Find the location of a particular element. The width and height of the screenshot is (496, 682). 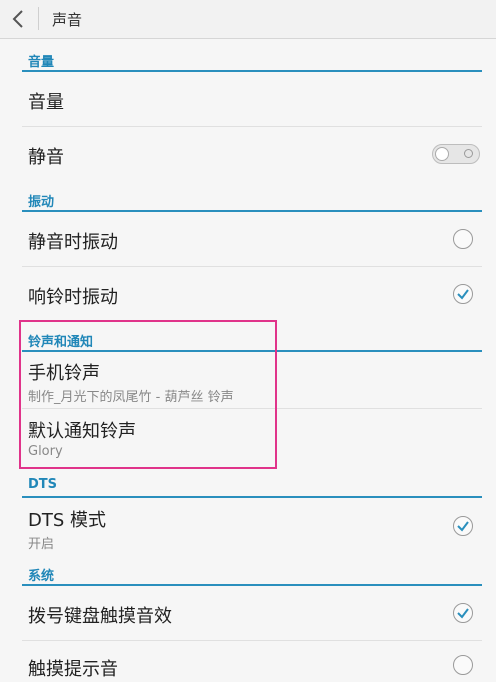

page-title: 声音 is located at coordinates (67, 20).